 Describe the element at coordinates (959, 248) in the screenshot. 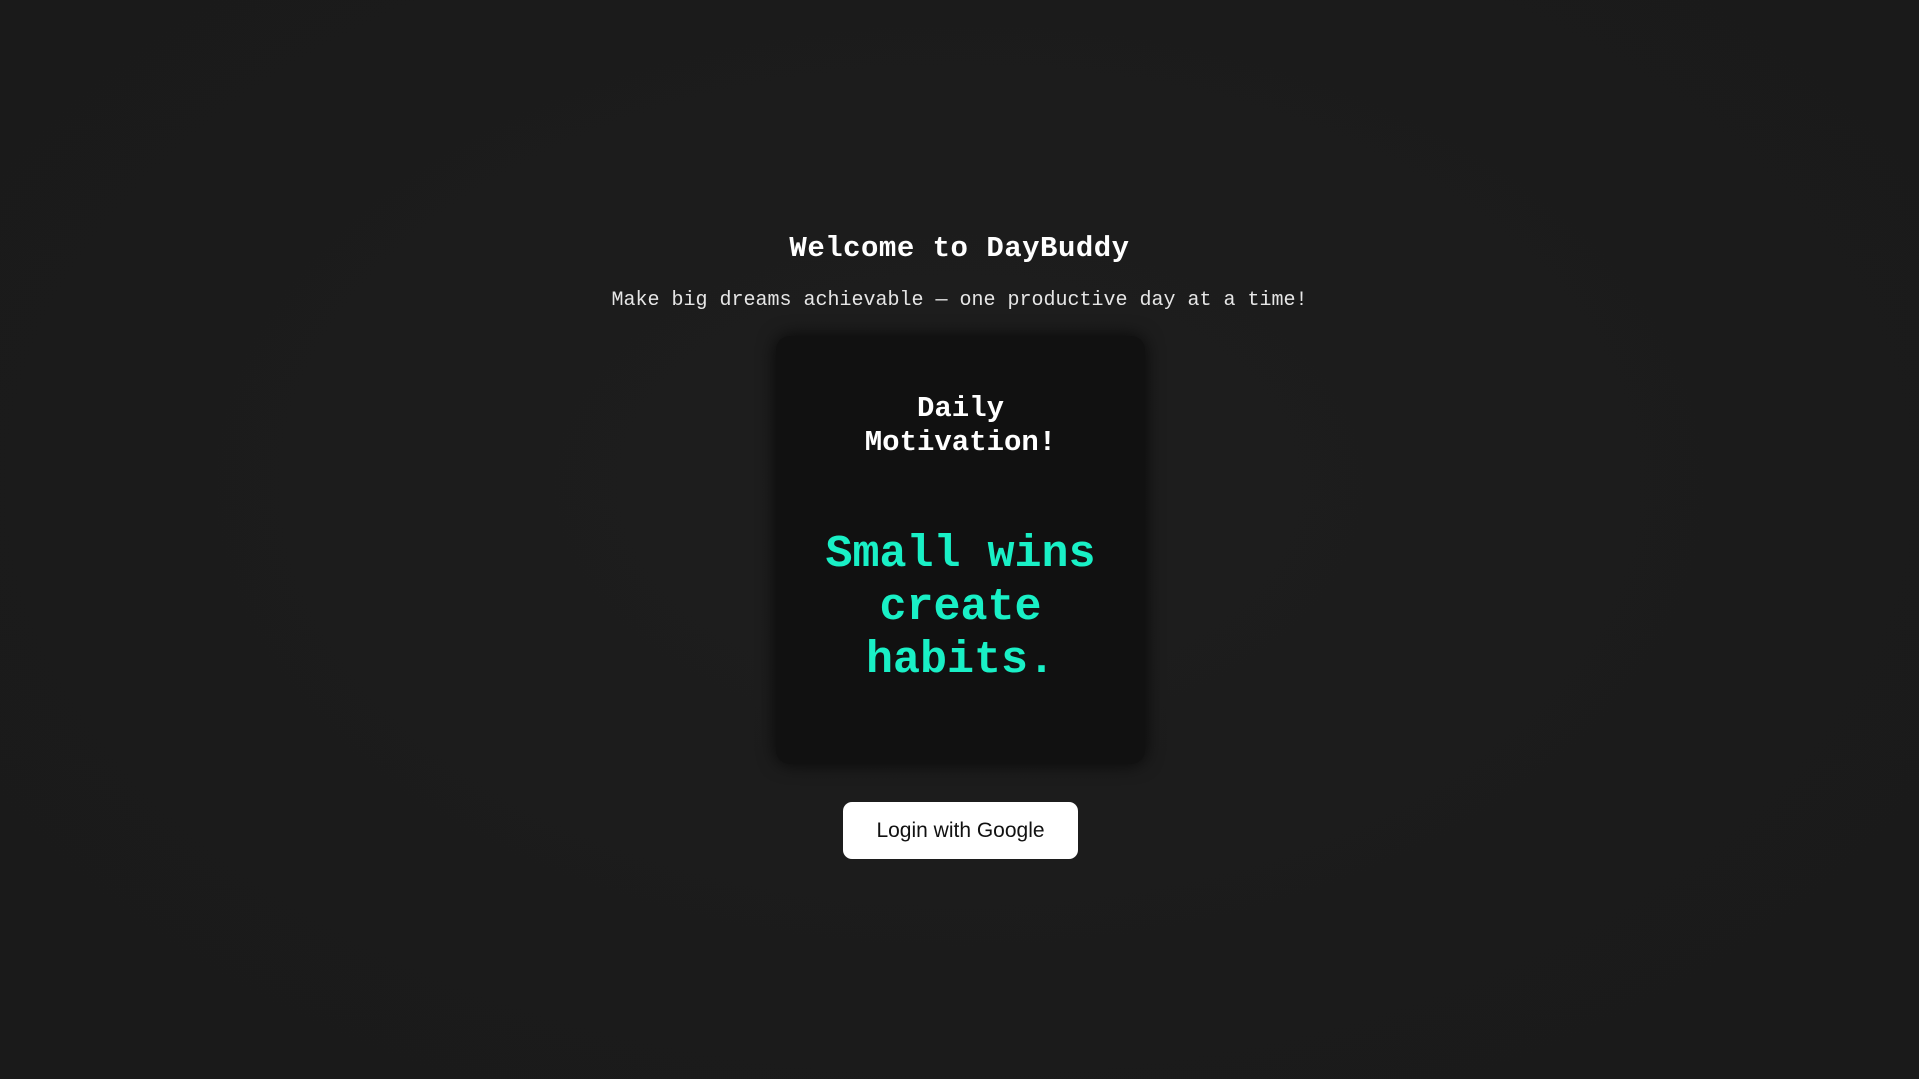

I see `page-title: Welcome to DayBuddy` at that location.